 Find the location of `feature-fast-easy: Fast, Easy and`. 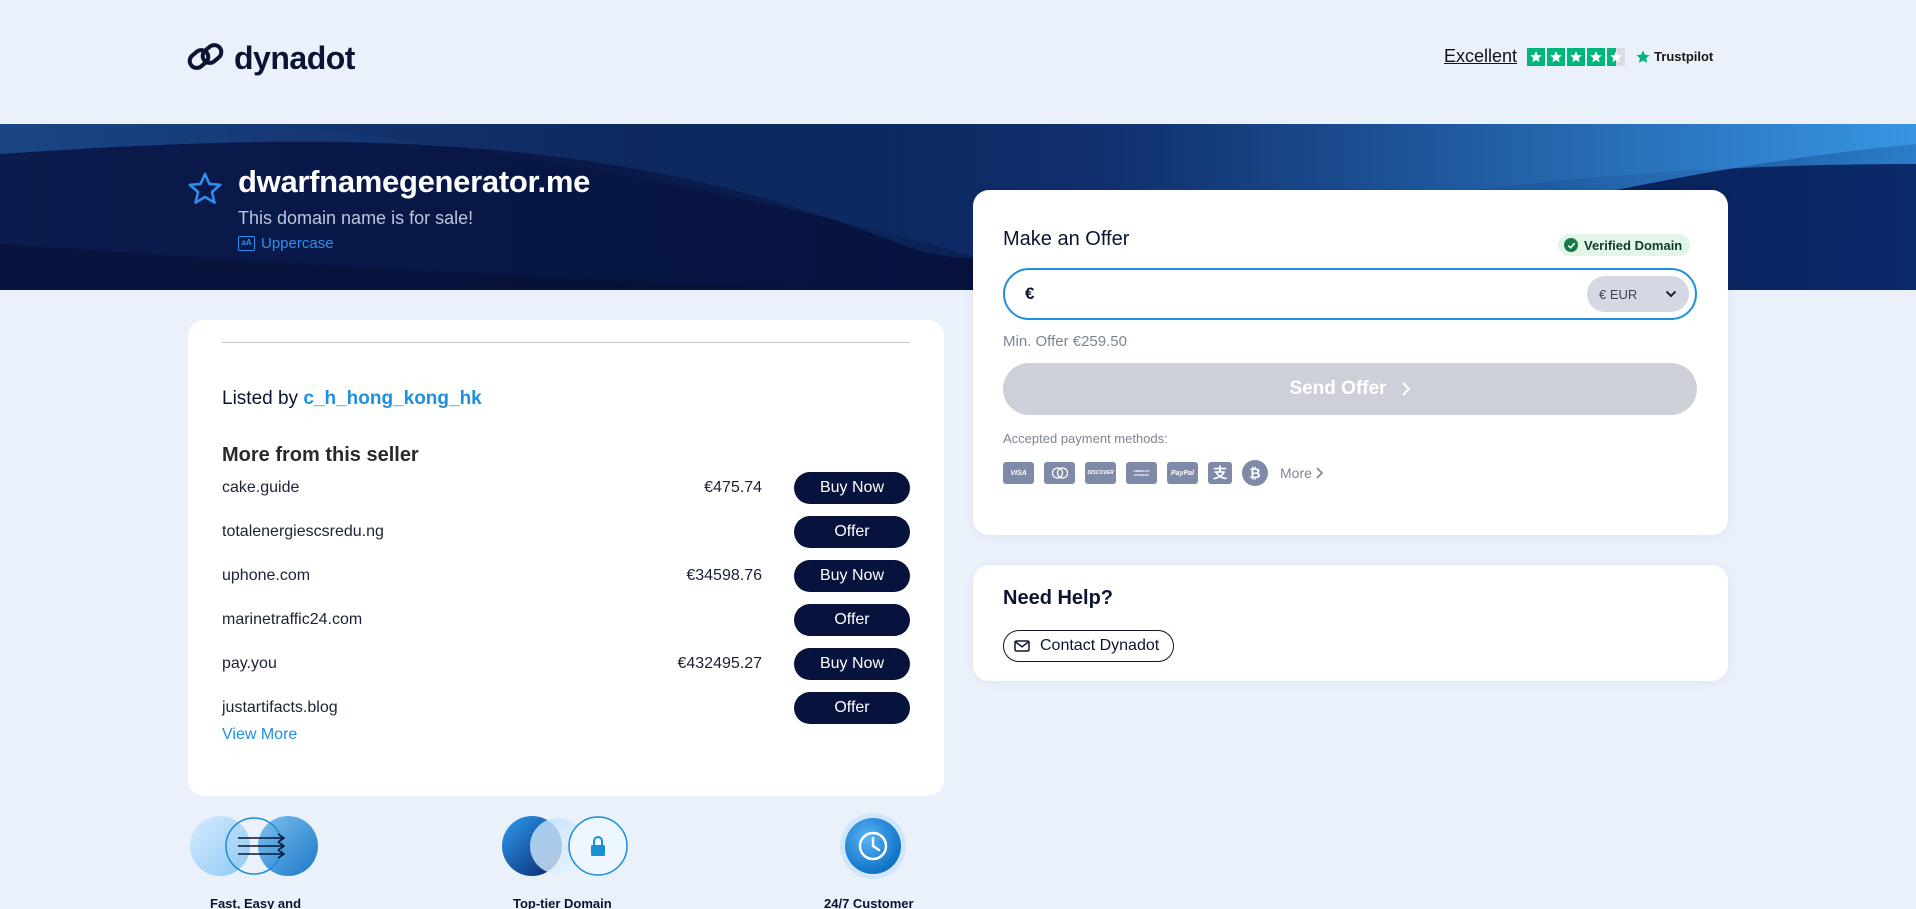

feature-fast-easy: Fast, Easy and is located at coordinates (258, 860).